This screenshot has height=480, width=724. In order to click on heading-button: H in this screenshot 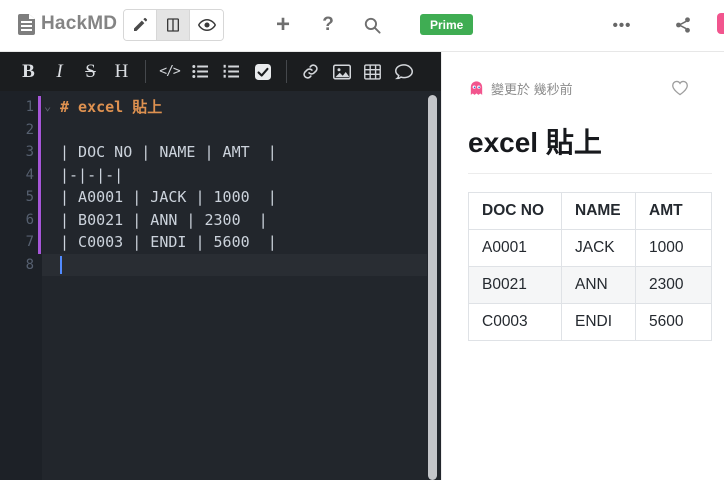, I will do `click(121, 72)`.